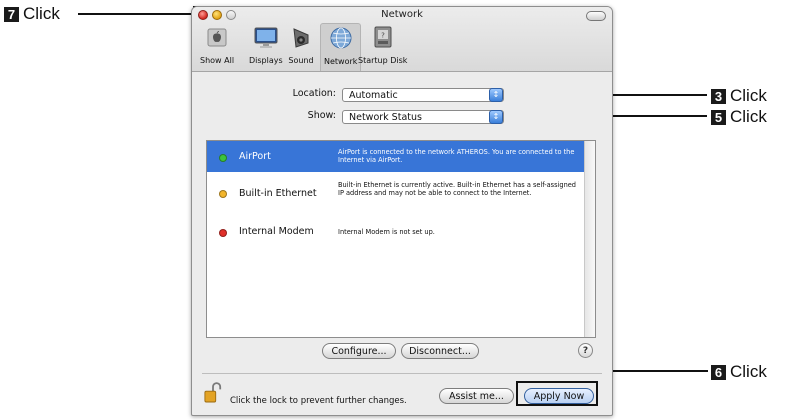  I want to click on status-green-icon, so click(223, 158).